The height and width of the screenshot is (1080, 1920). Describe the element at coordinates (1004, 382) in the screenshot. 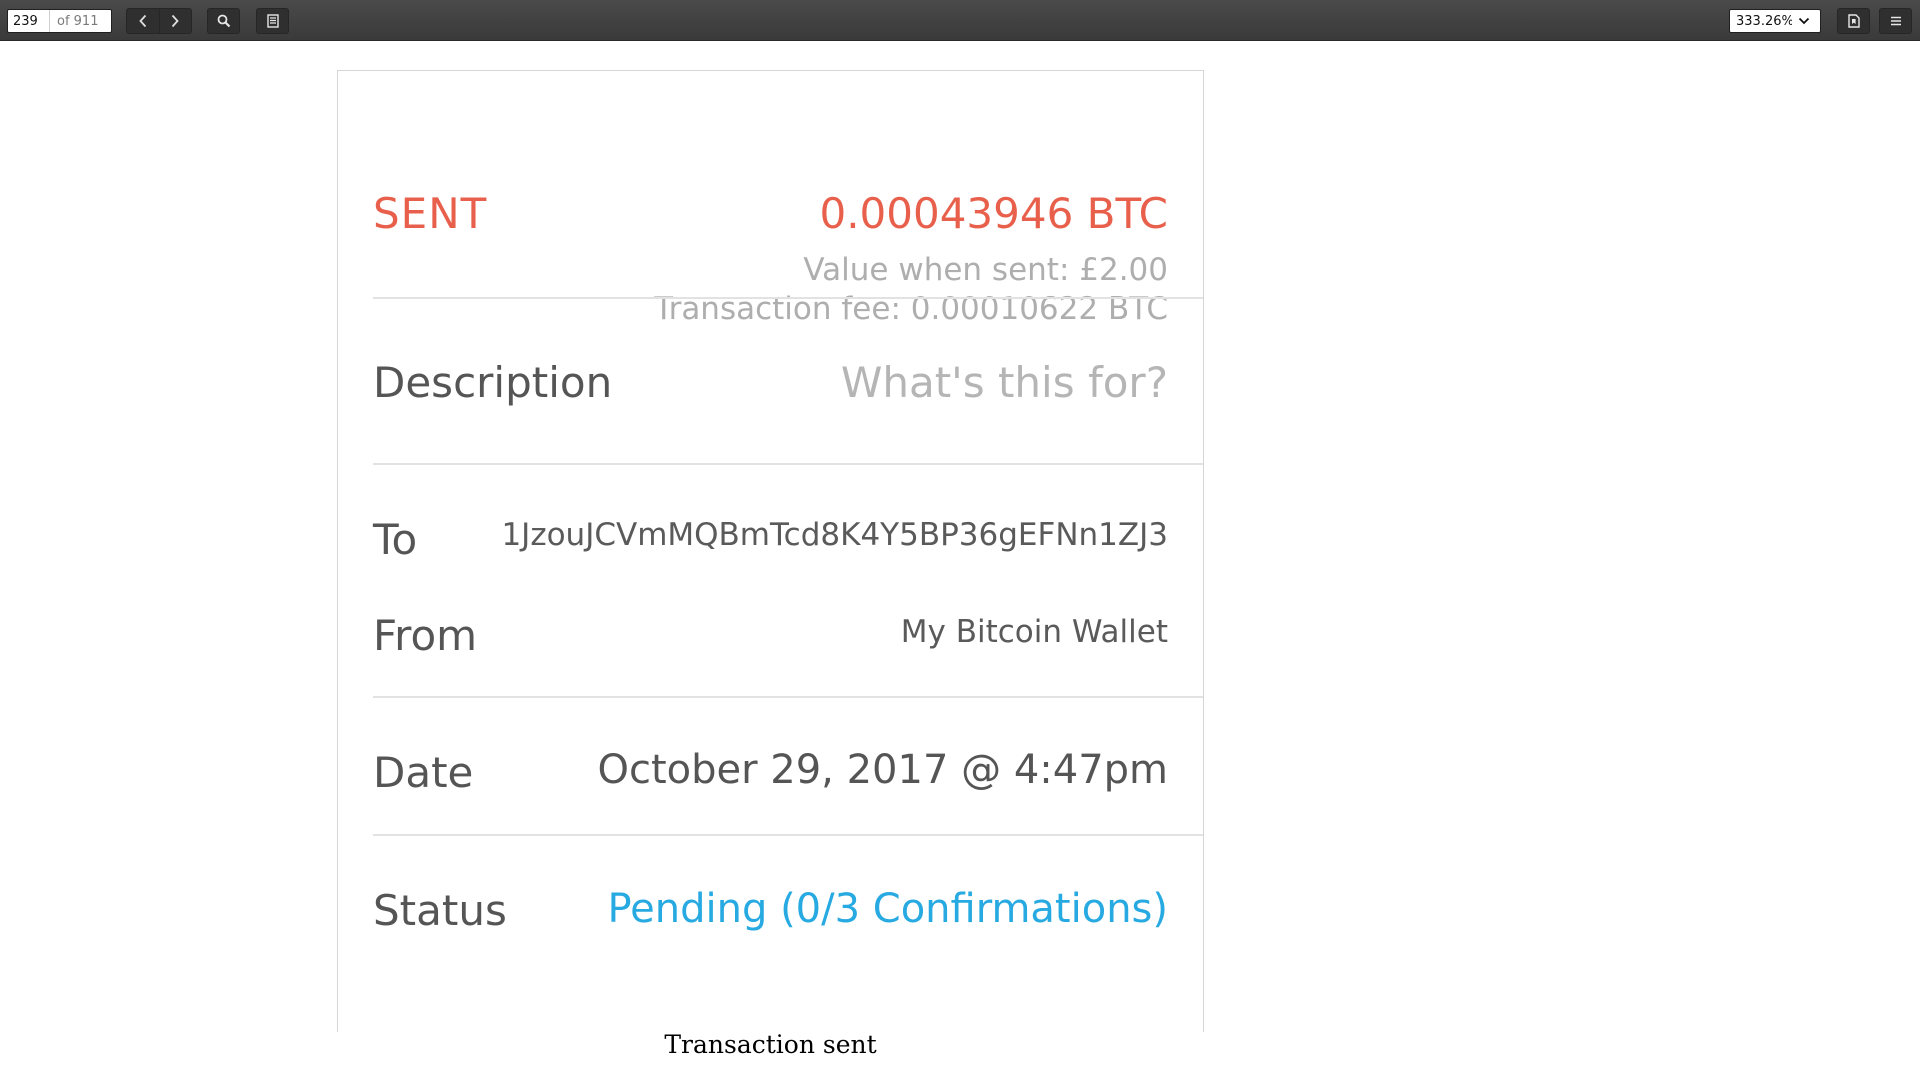

I see `description-input: What's this for?` at that location.